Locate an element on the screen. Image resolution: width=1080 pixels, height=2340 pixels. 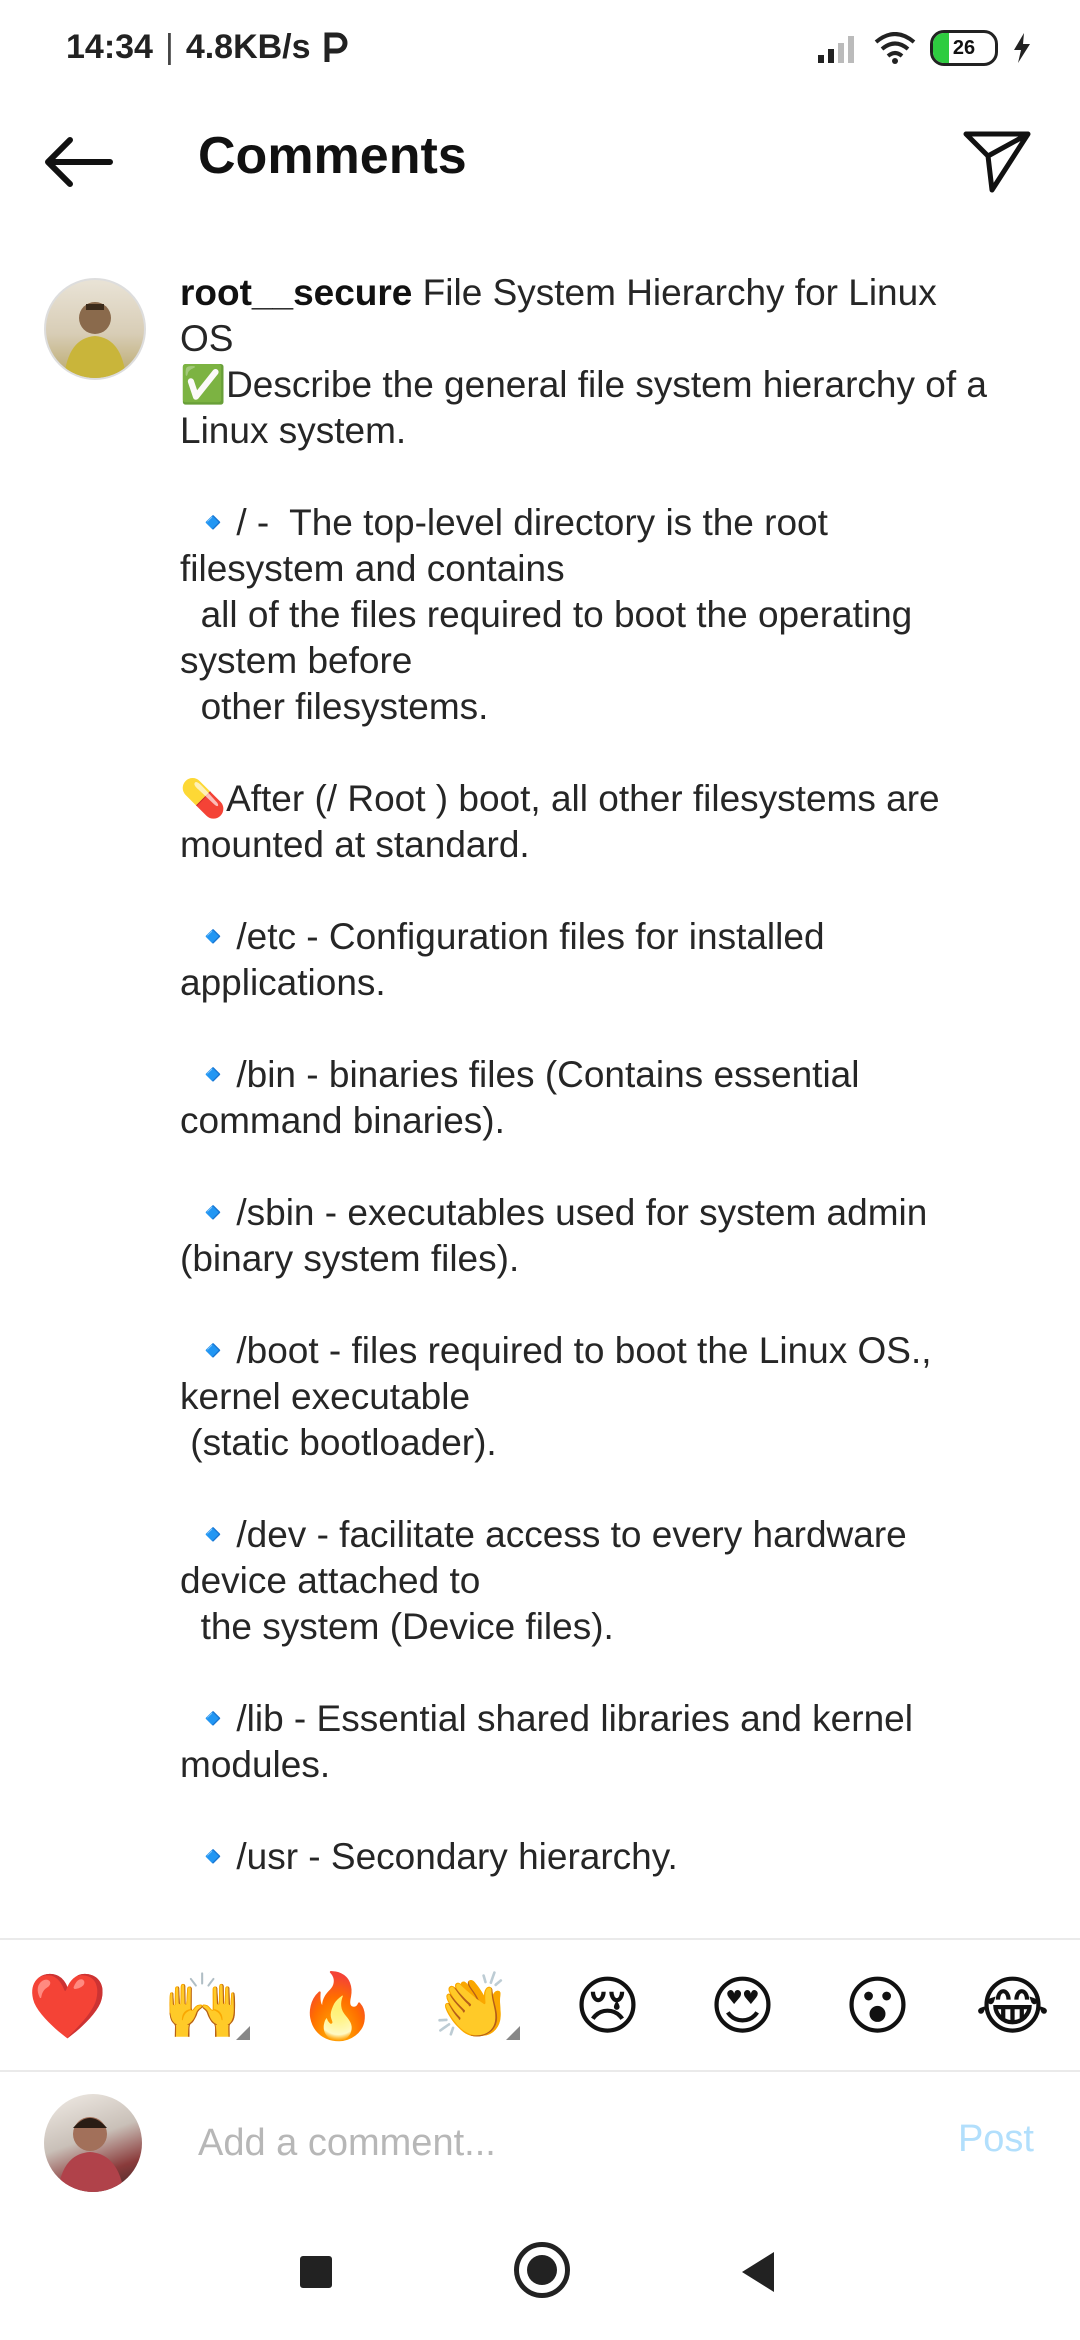
emoji-heart-eyes: 😍 is located at coordinates (743, 2006).